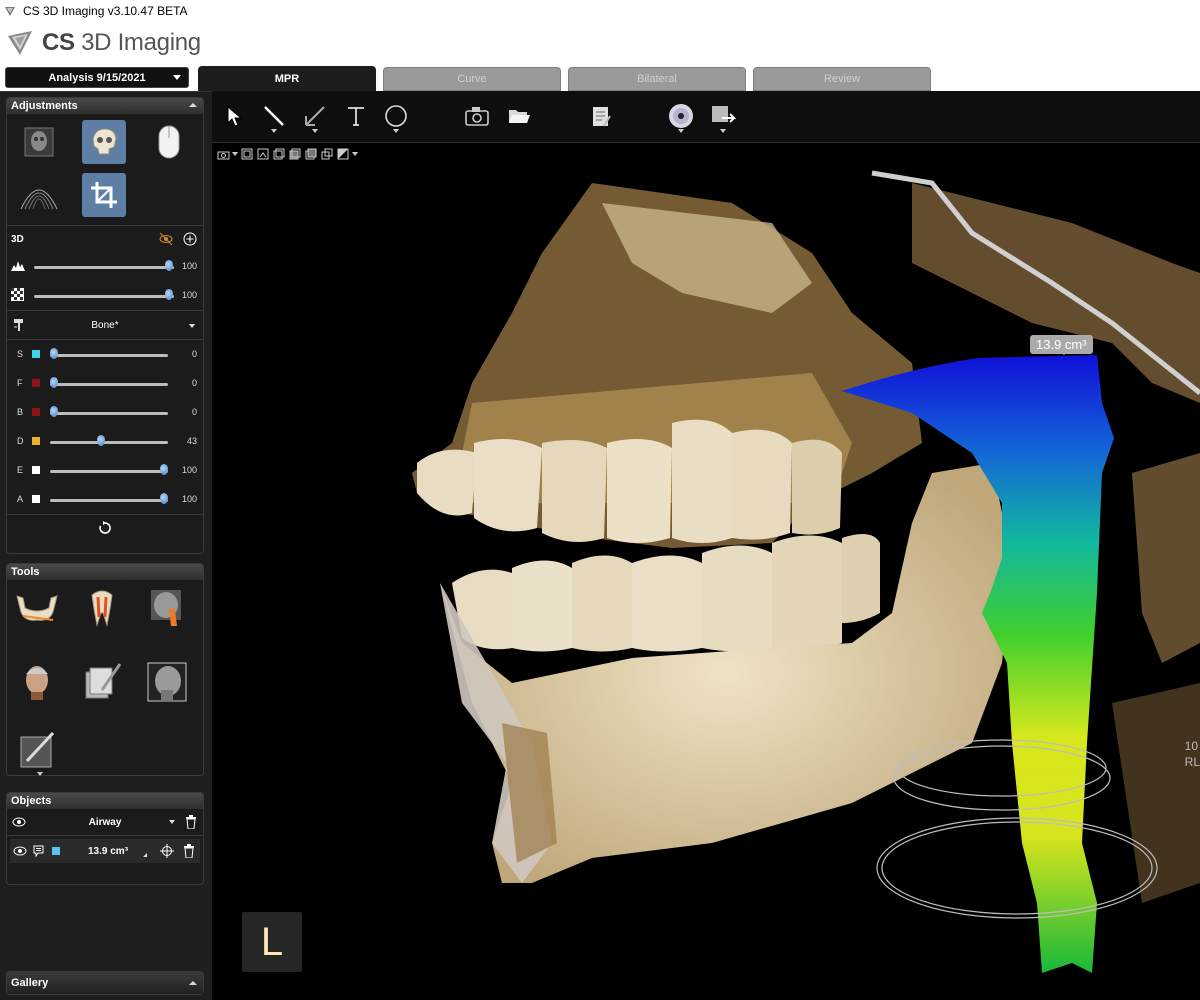  I want to click on tools-header: Tools, so click(105, 572).